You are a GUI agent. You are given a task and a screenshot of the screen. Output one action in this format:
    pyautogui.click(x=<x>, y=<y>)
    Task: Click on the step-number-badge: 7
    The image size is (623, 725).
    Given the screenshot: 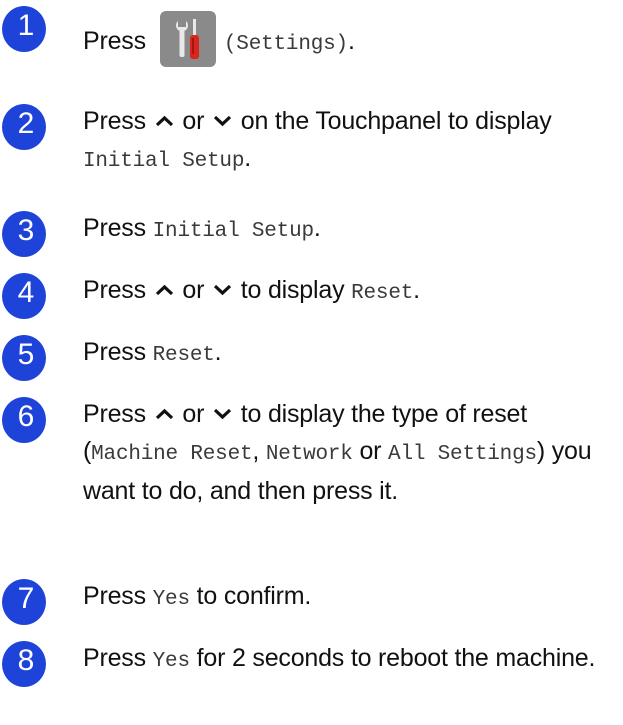 What is the action you would take?
    pyautogui.click(x=24, y=602)
    